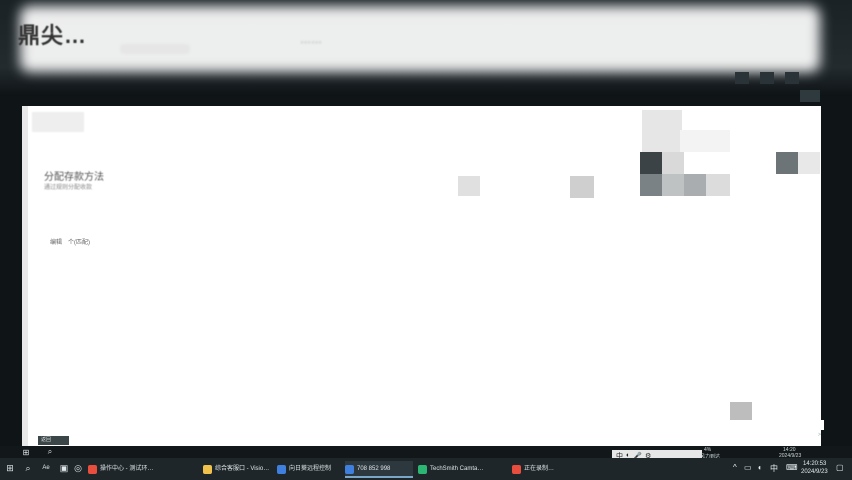 Image resolution: width=852 pixels, height=480 pixels. I want to click on row-action-edit: 编辑, so click(56, 241).